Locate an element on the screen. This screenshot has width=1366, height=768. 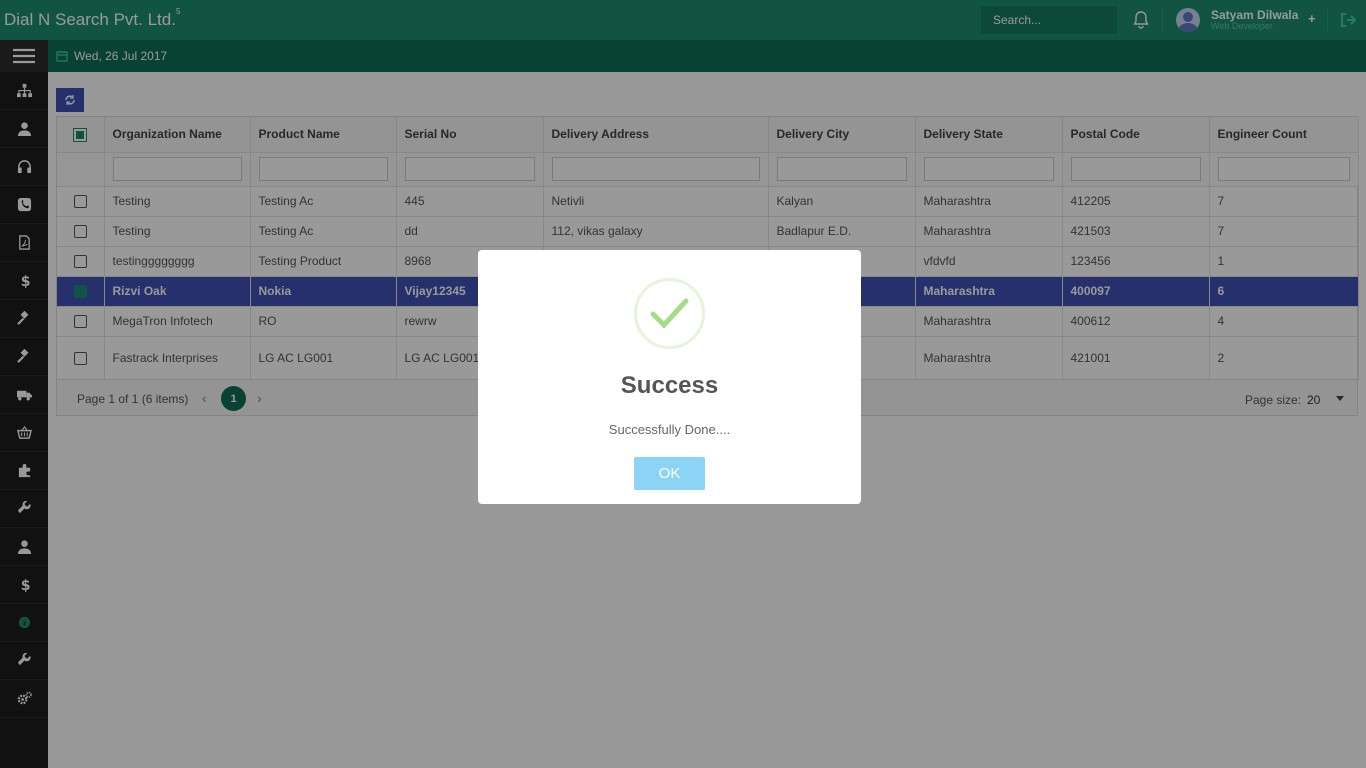
success-check-icon is located at coordinates (669, 313).